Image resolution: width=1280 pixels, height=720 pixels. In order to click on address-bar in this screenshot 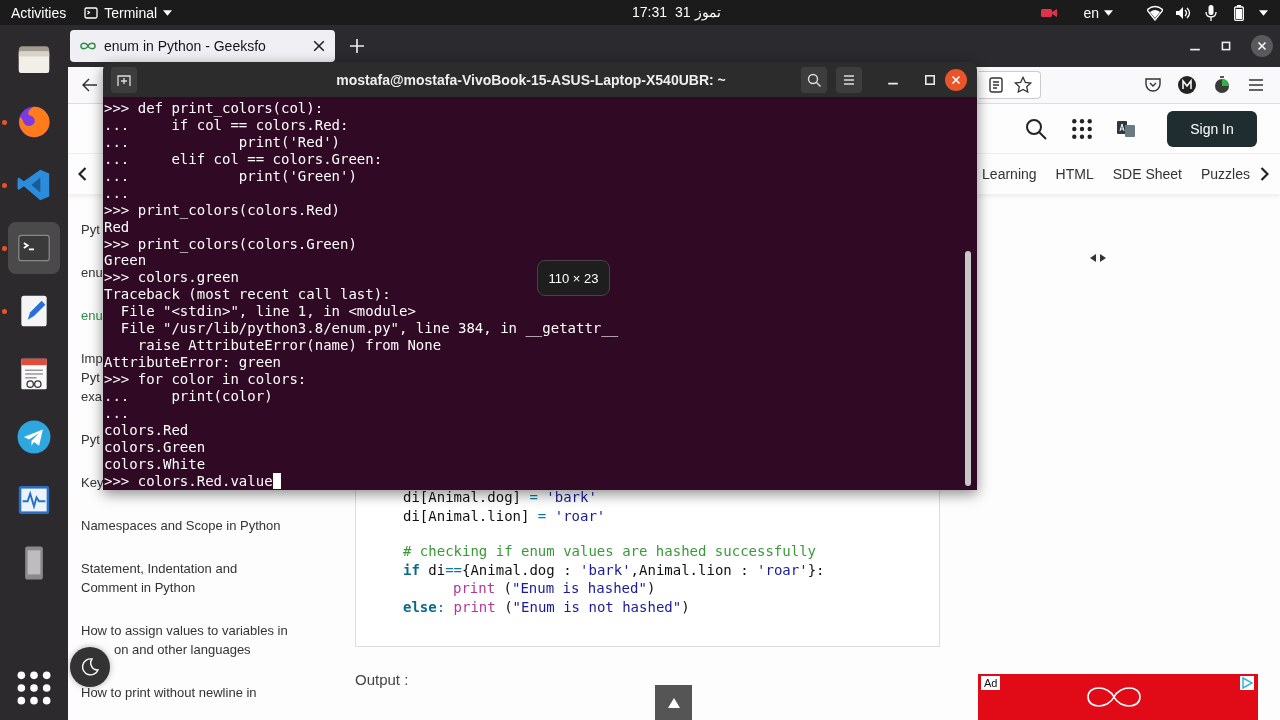, I will do `click(1010, 85)`.